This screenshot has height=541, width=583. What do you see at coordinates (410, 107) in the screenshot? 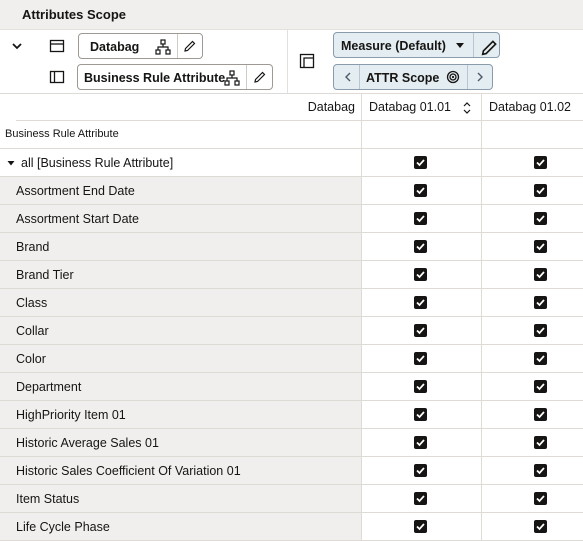
I see `column-header-label: Databag 01.01` at bounding box center [410, 107].